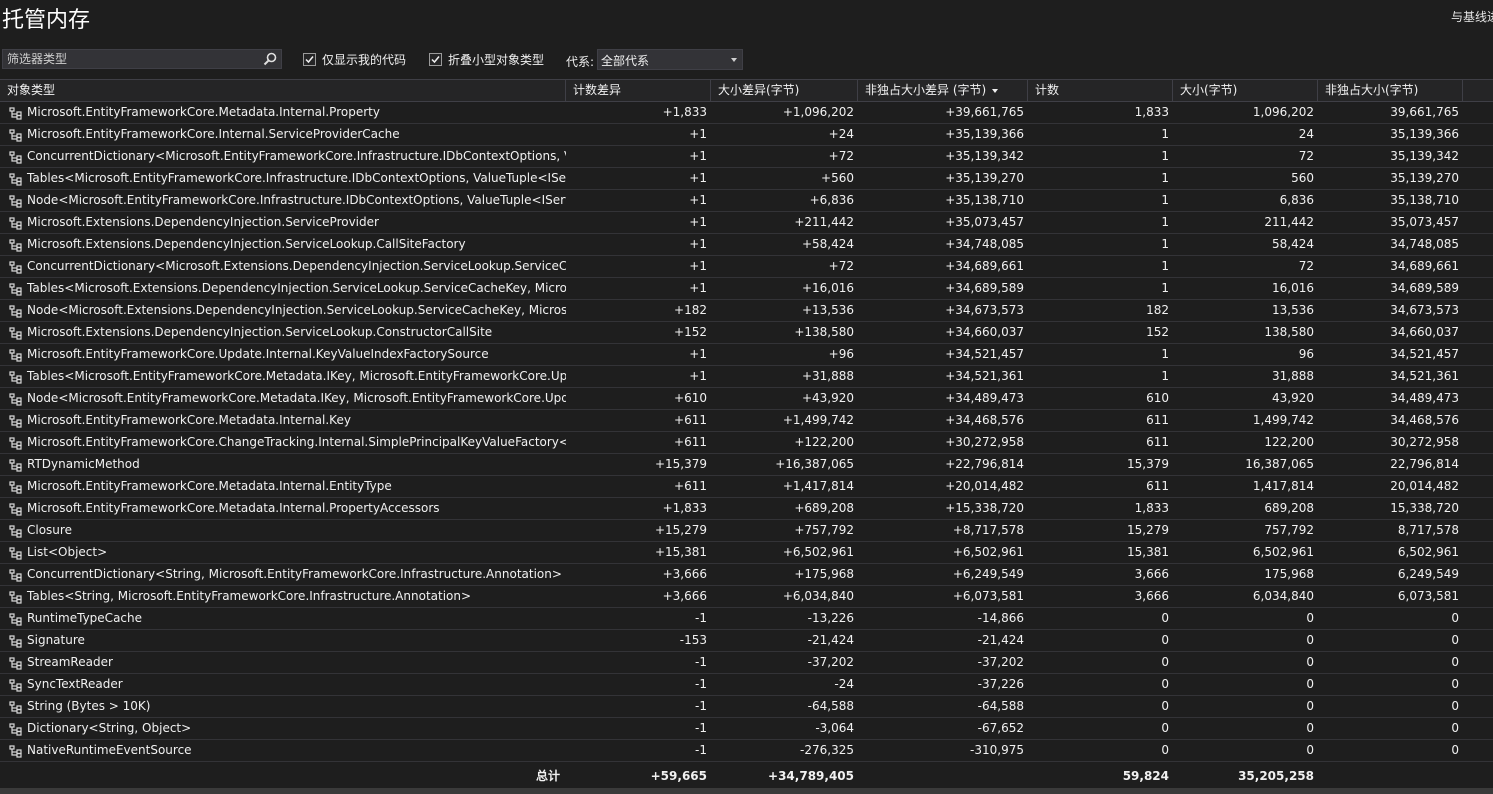 The width and height of the screenshot is (1493, 794). What do you see at coordinates (680, 530) in the screenshot?
I see `count-diff-cell: +15,279` at bounding box center [680, 530].